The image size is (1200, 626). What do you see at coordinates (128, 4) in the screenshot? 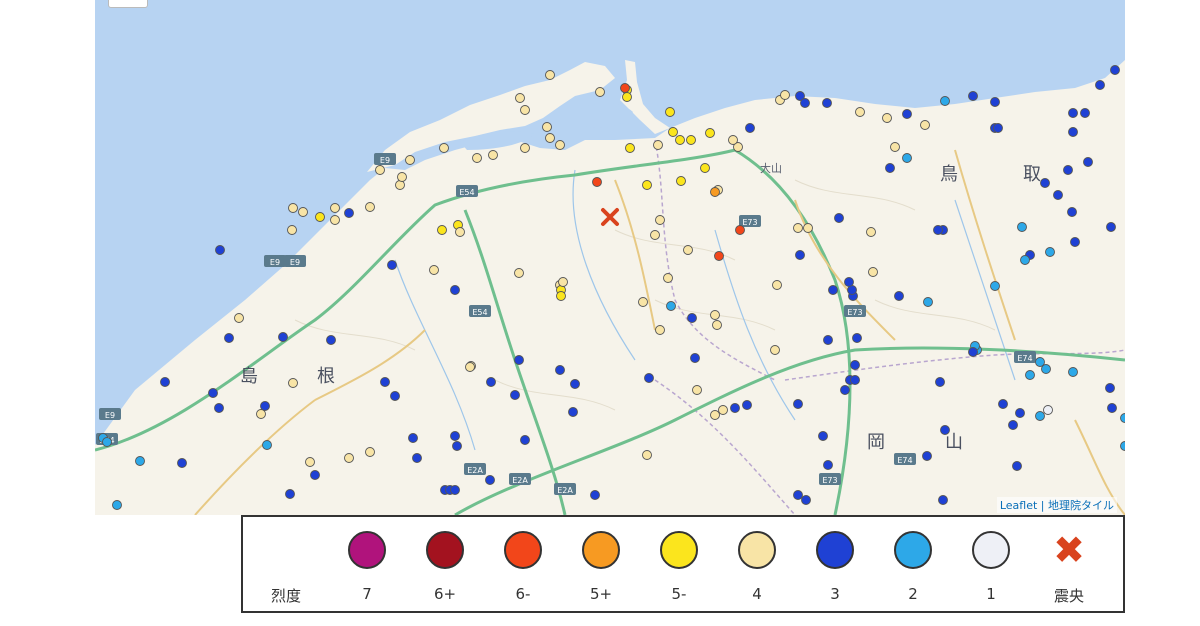
I see `zoom-control` at bounding box center [128, 4].